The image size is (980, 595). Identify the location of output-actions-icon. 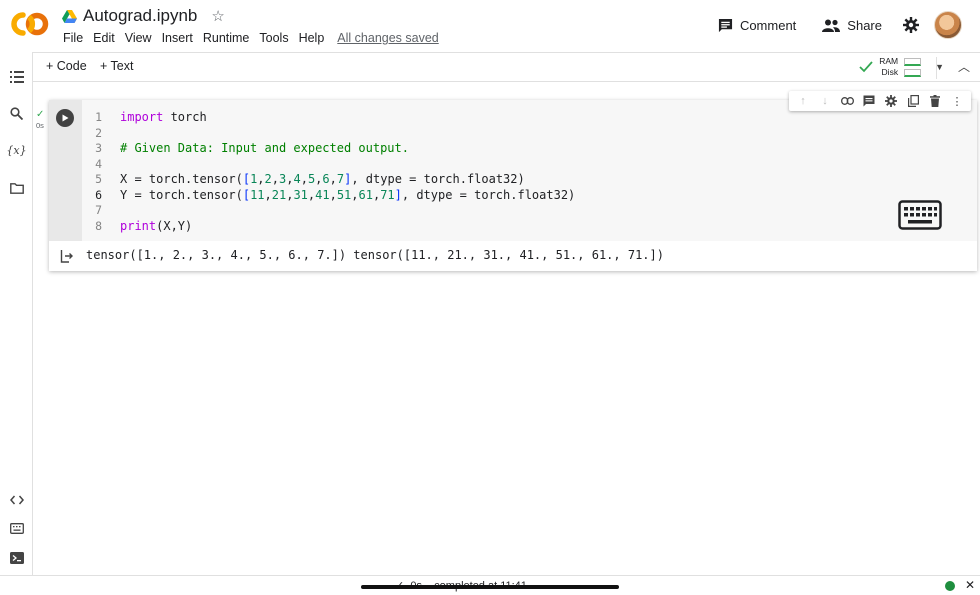
(67, 256).